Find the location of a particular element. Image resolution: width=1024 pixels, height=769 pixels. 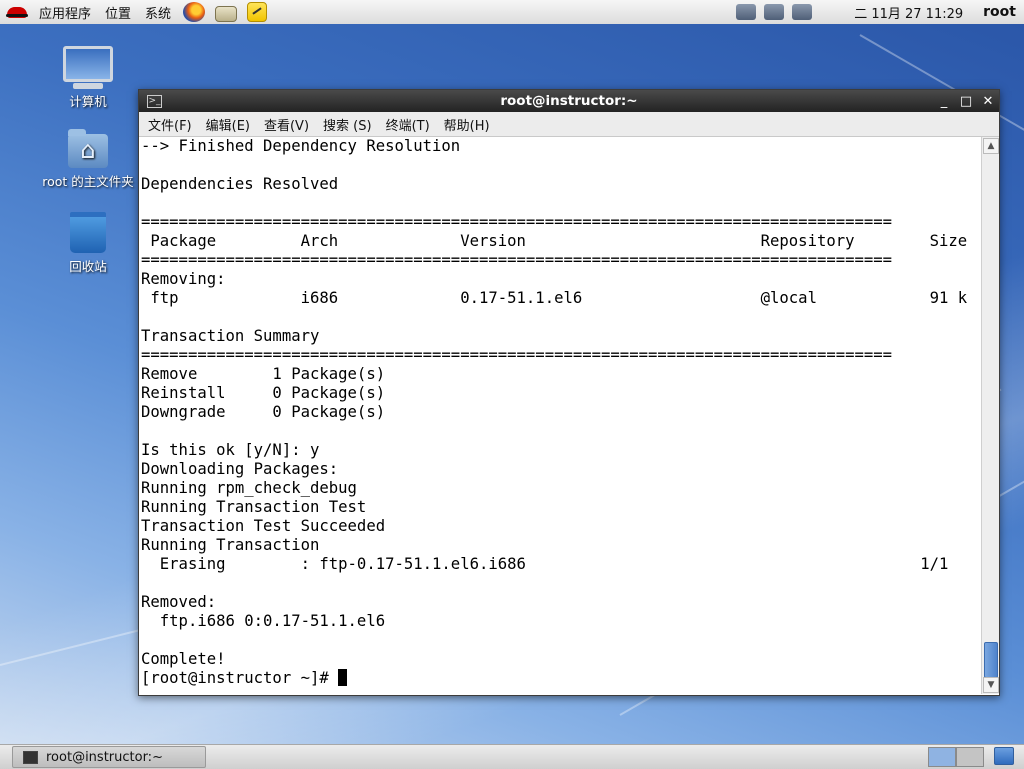

menu-places: 位置 is located at coordinates (118, 12).